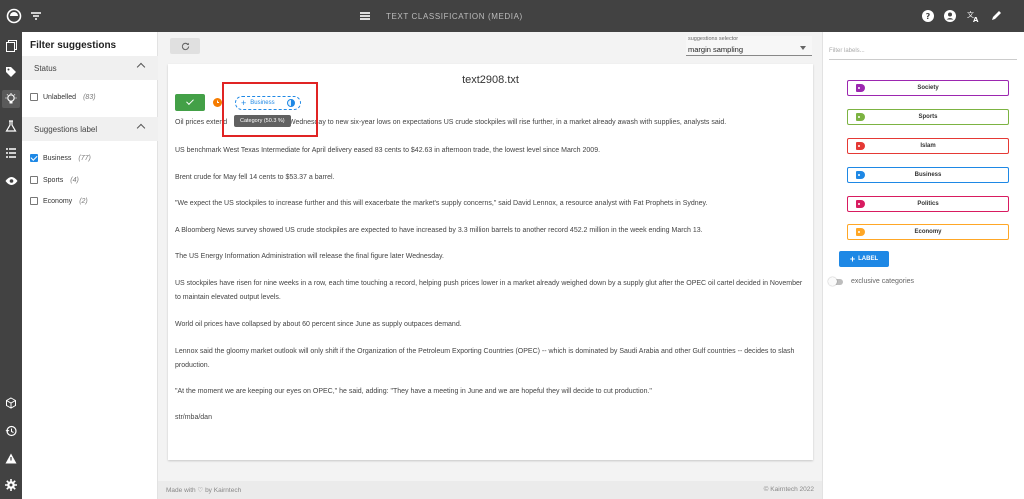  Describe the element at coordinates (74, 180) in the screenshot. I see `filter-item-count: (4)` at that location.